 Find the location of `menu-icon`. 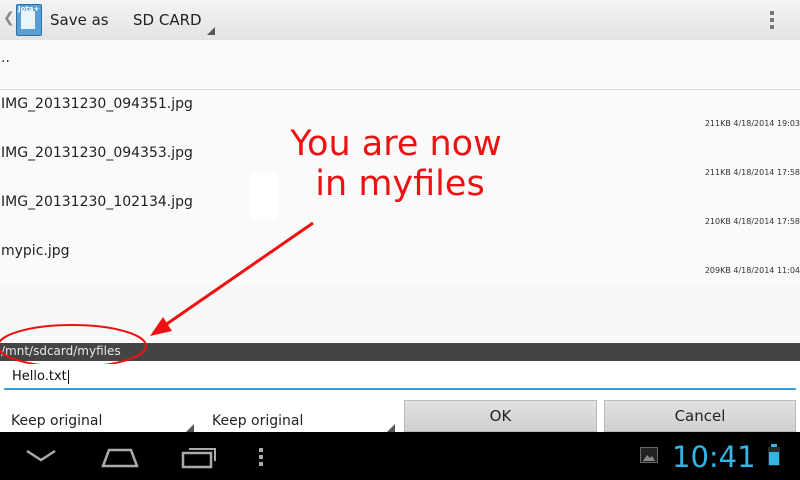

menu-icon is located at coordinates (261, 456).